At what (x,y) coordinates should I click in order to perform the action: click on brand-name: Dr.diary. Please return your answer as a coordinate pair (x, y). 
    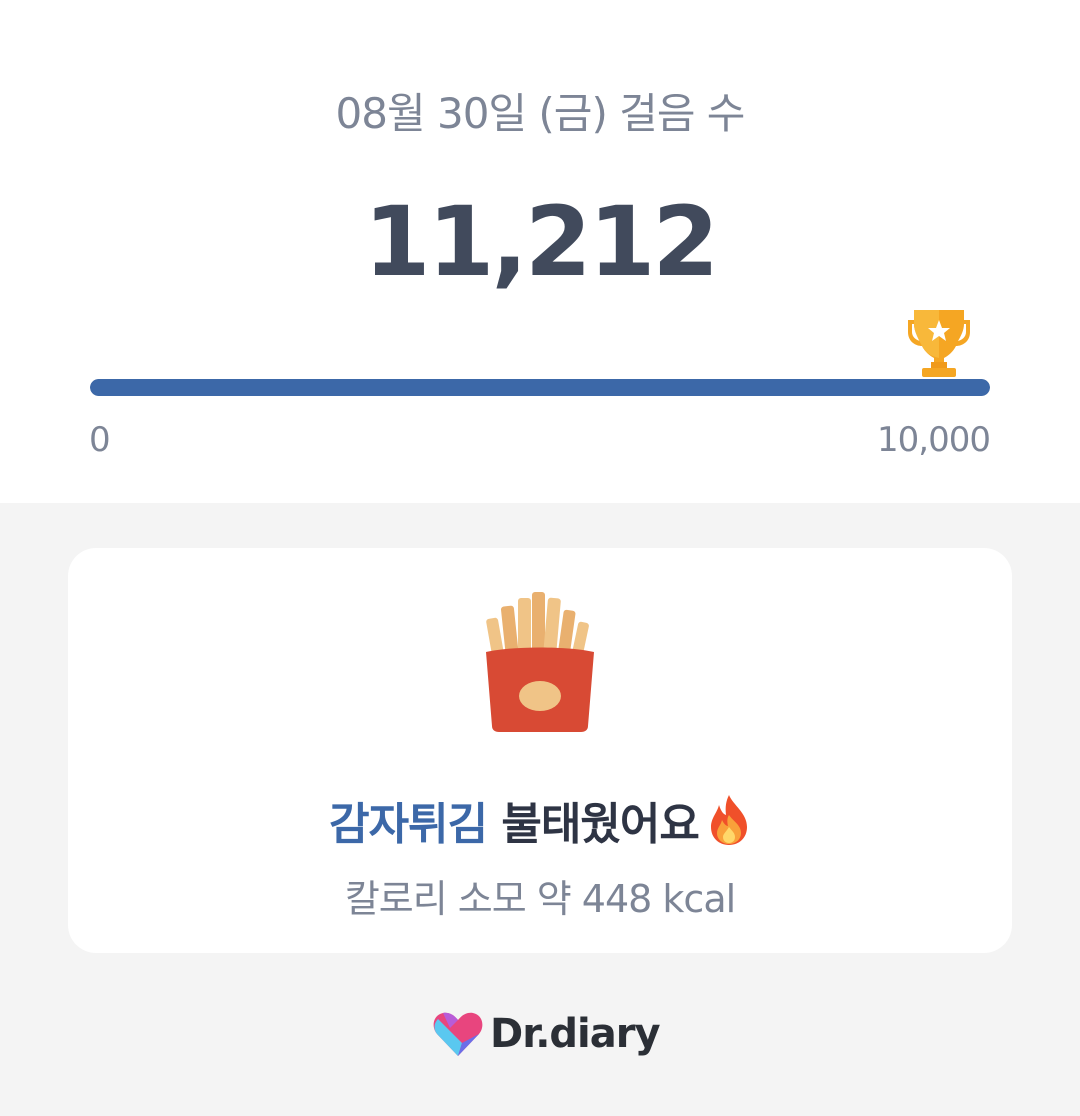
    Looking at the image, I should click on (575, 1034).